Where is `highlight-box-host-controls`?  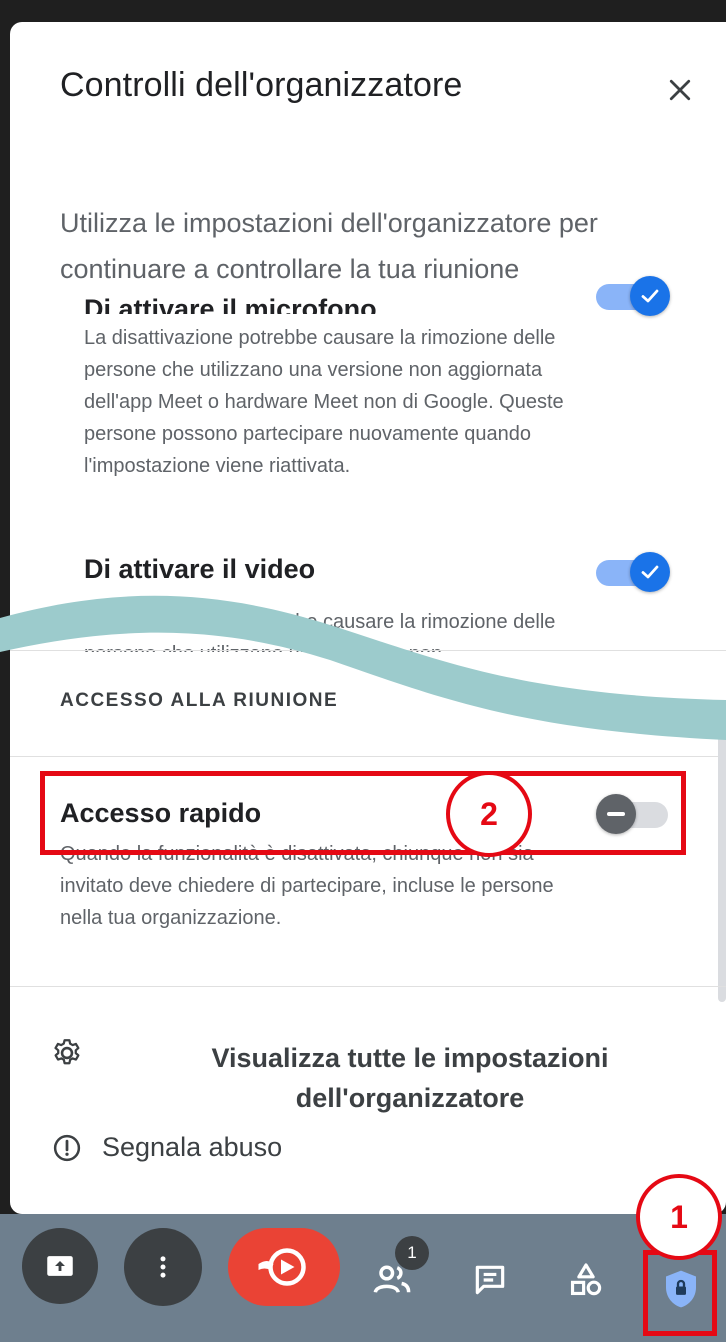
highlight-box-host-controls is located at coordinates (680, 1293).